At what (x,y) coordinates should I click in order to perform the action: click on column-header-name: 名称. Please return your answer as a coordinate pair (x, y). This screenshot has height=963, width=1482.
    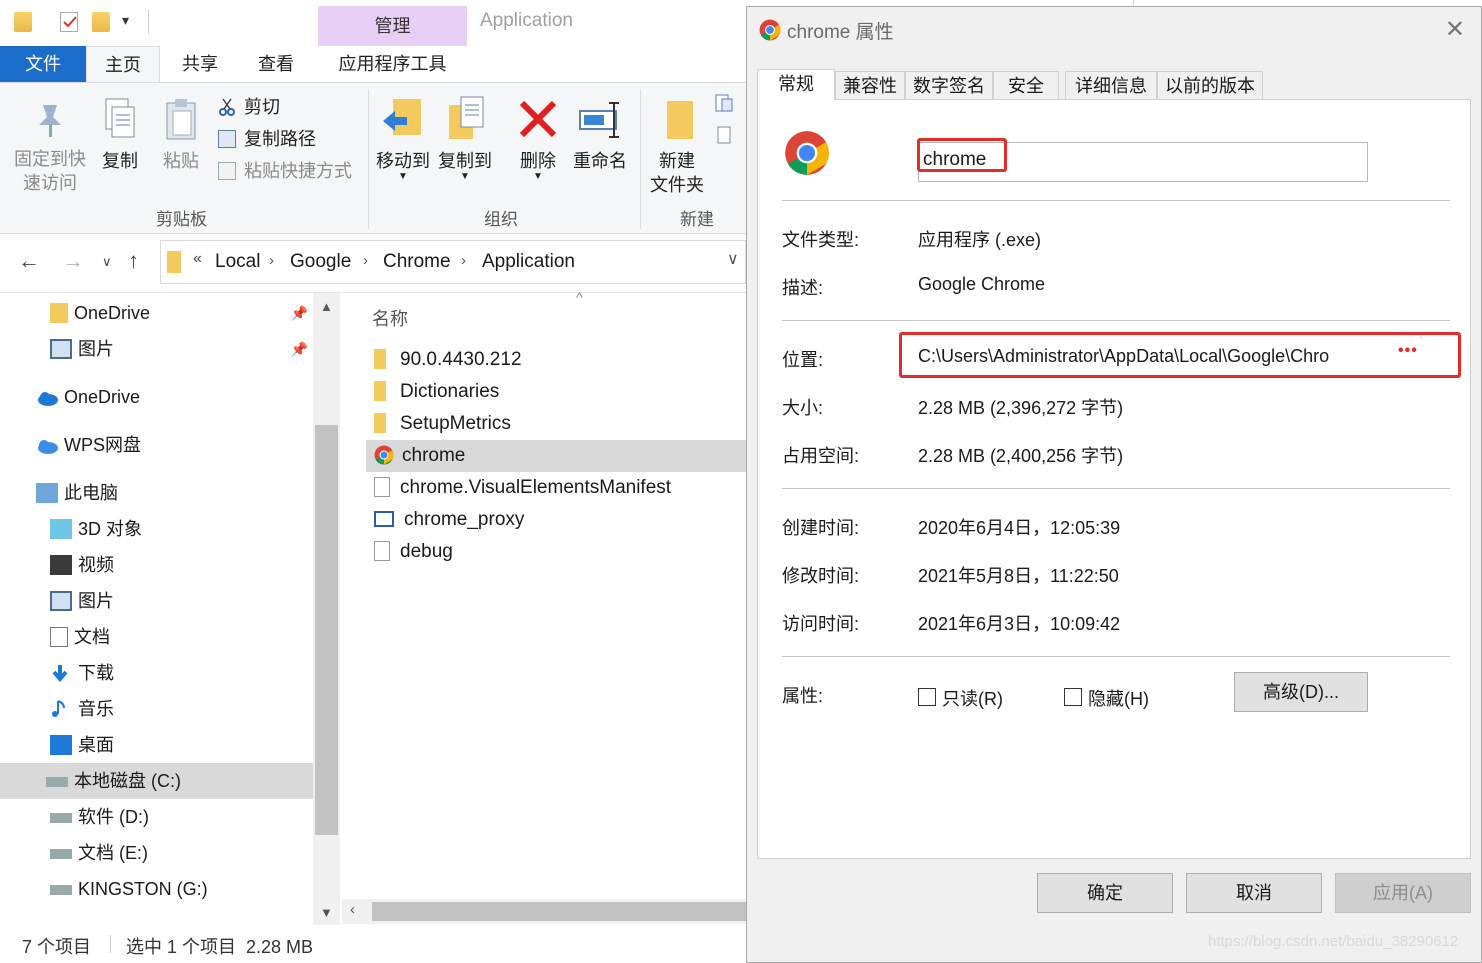
    Looking at the image, I should click on (390, 318).